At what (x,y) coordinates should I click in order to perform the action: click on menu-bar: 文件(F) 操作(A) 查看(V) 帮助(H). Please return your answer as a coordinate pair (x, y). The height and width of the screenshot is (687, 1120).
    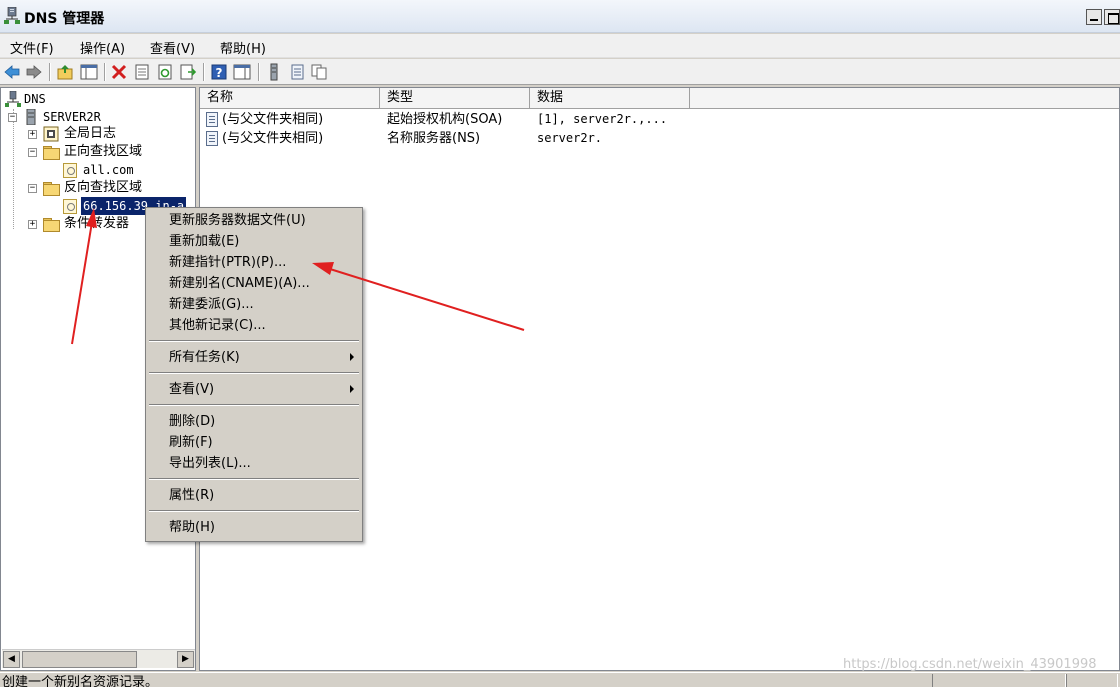
    Looking at the image, I should click on (560, 46).